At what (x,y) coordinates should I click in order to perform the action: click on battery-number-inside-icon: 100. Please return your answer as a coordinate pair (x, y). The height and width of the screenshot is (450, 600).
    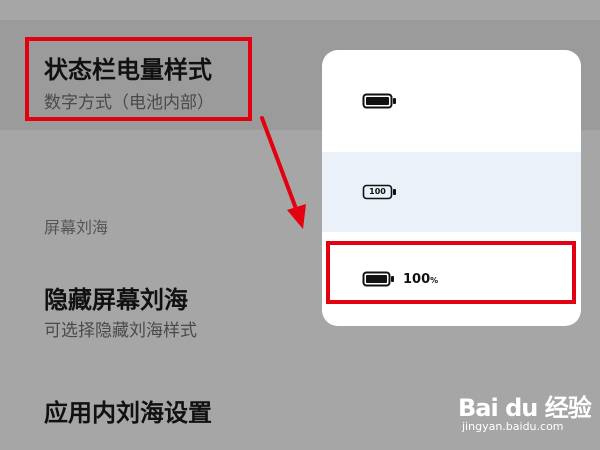
    Looking at the image, I should click on (380, 192).